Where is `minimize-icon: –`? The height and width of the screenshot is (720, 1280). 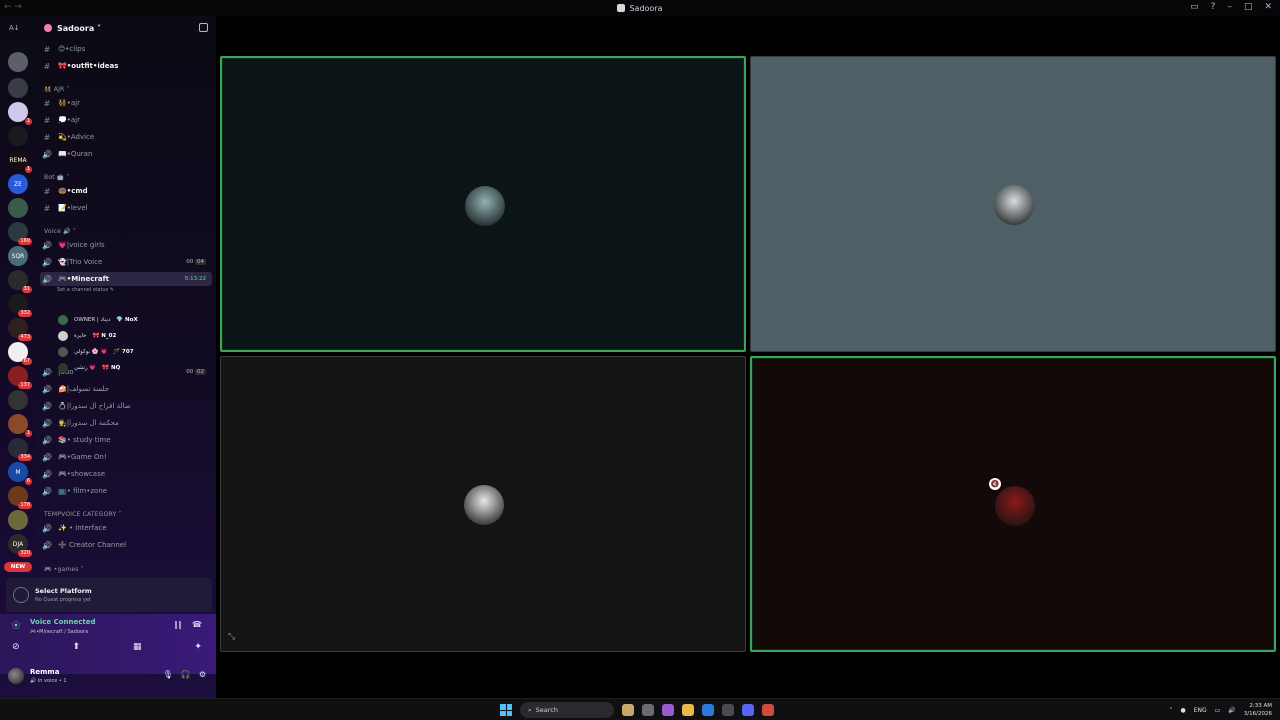
minimize-icon: – is located at coordinates (1229, 7).